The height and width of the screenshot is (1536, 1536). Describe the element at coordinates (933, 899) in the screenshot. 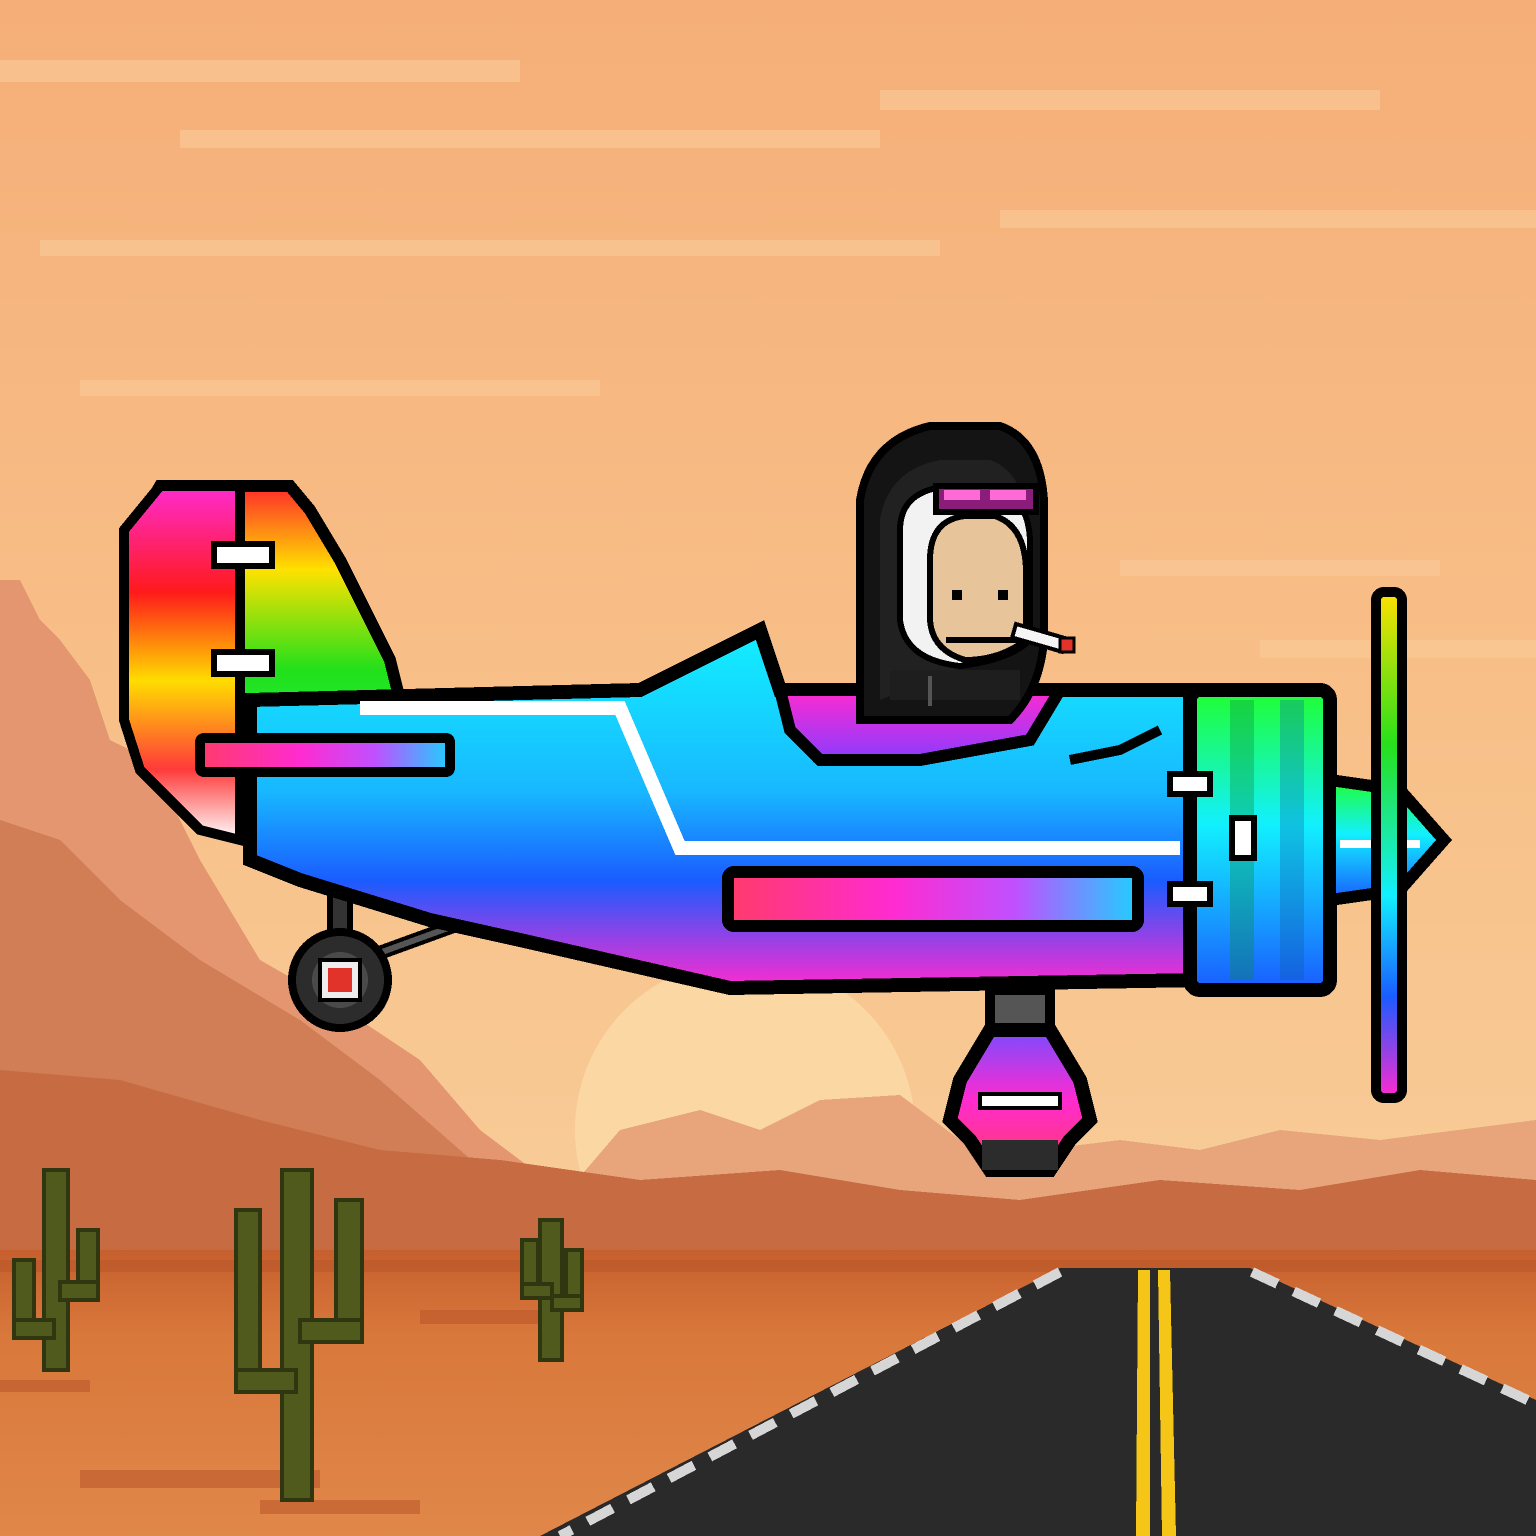

I see `lower-wing` at that location.